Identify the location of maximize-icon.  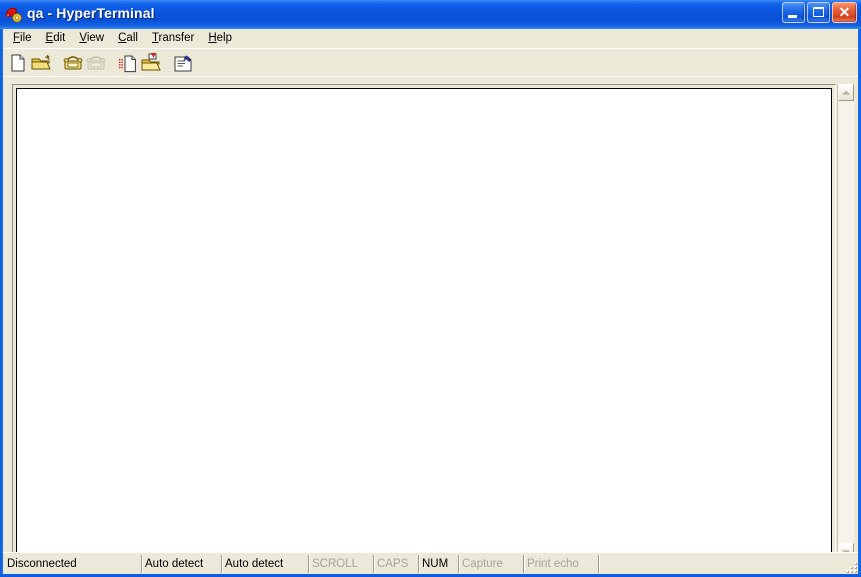
(818, 12).